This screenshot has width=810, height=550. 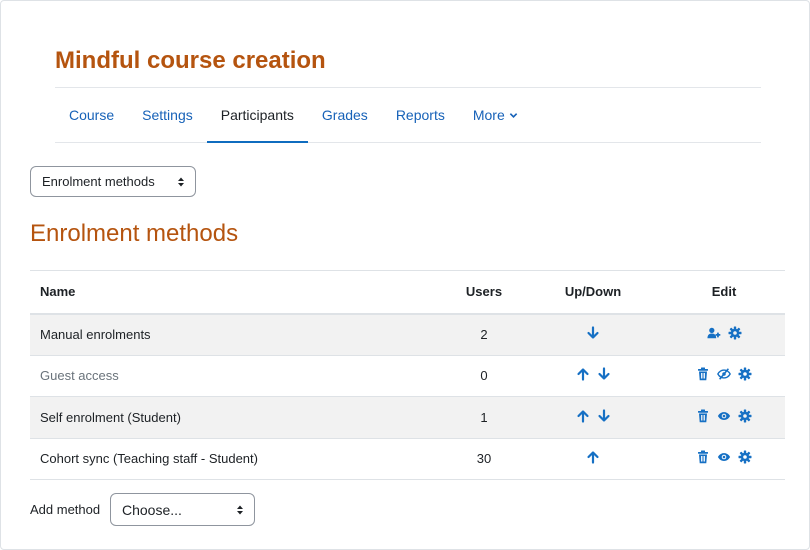 I want to click on tab-participants: Participants, so click(x=257, y=115).